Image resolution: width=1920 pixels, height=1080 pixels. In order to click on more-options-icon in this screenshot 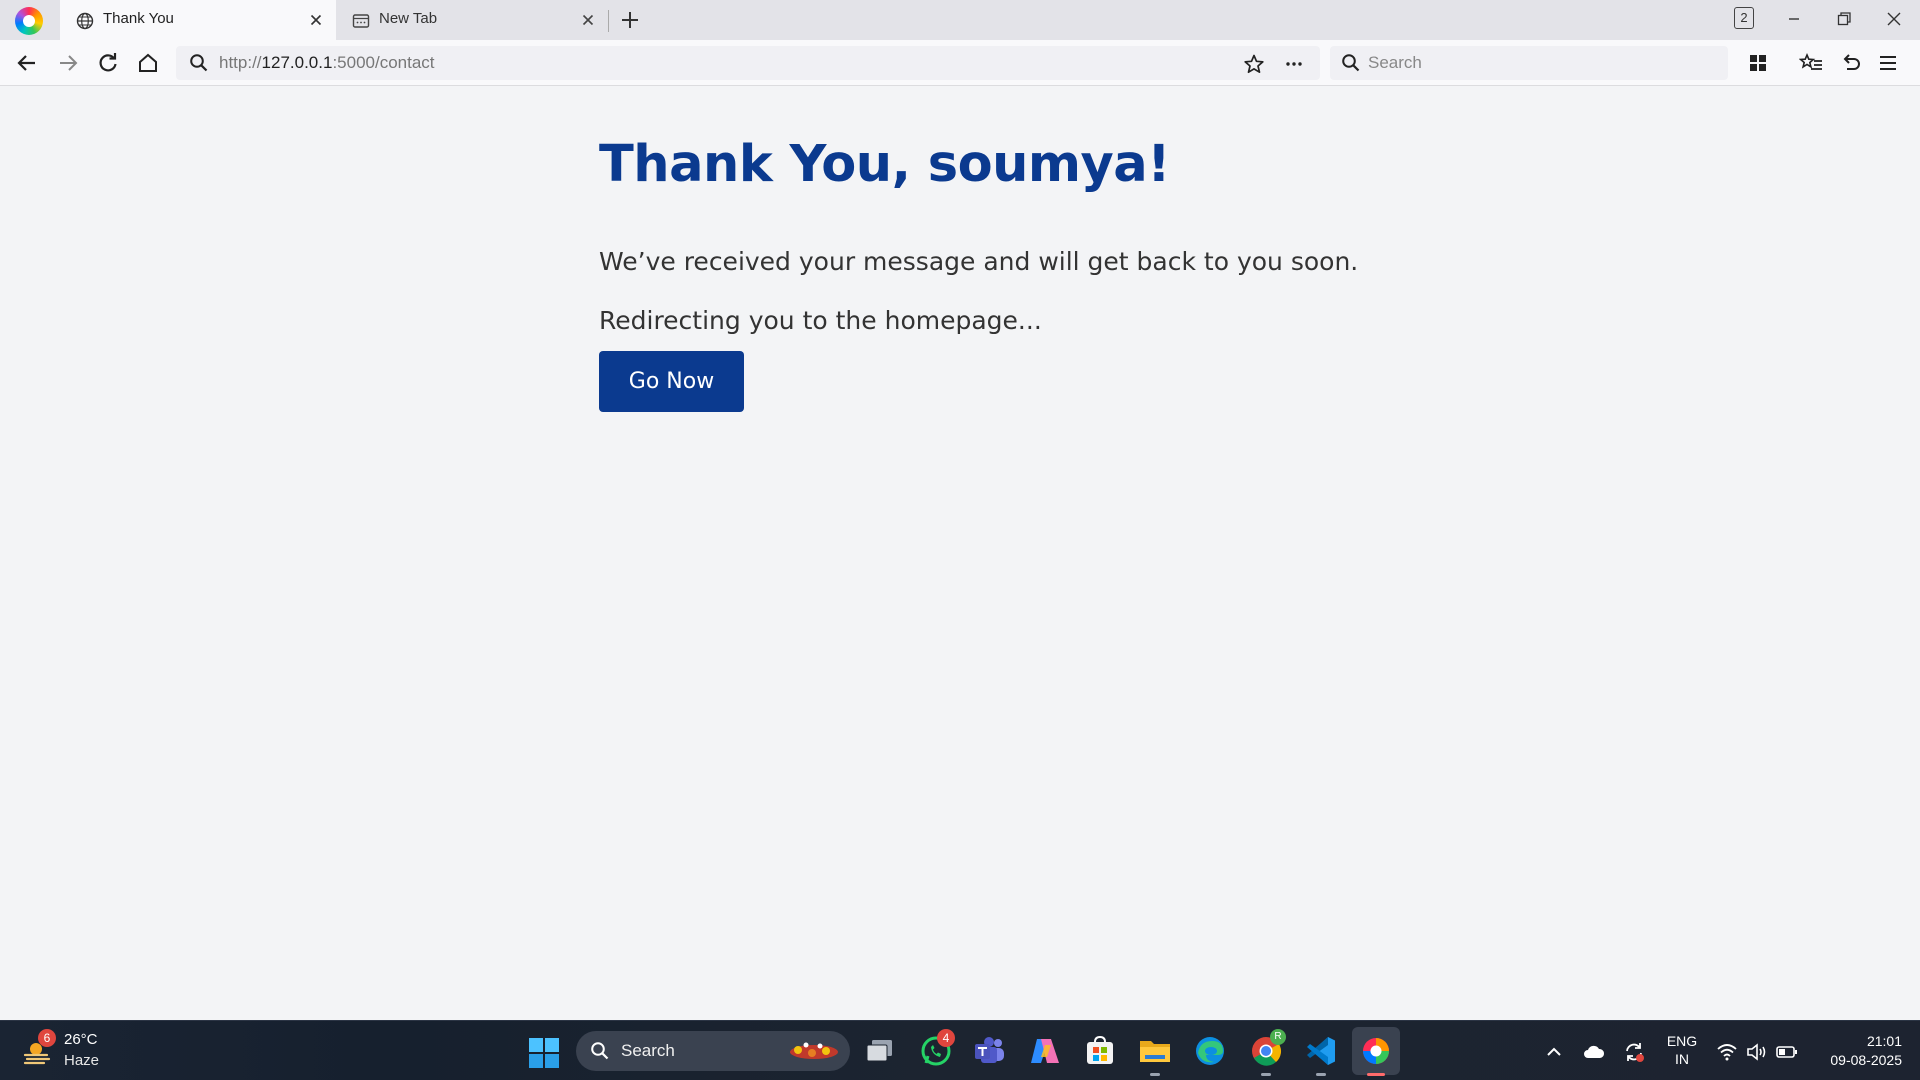, I will do `click(1294, 64)`.